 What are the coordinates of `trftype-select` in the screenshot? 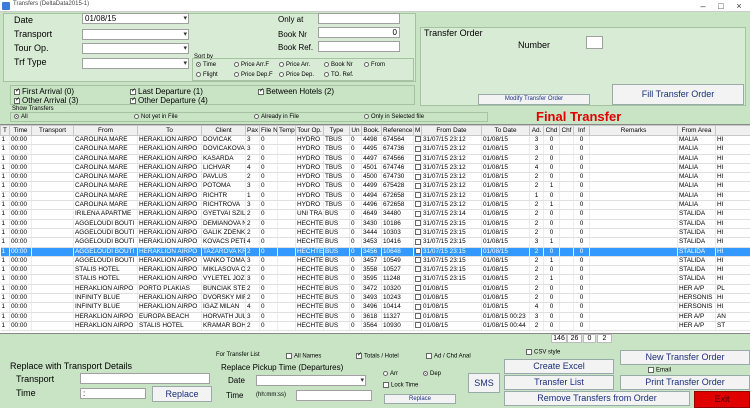 It's located at (135, 63).